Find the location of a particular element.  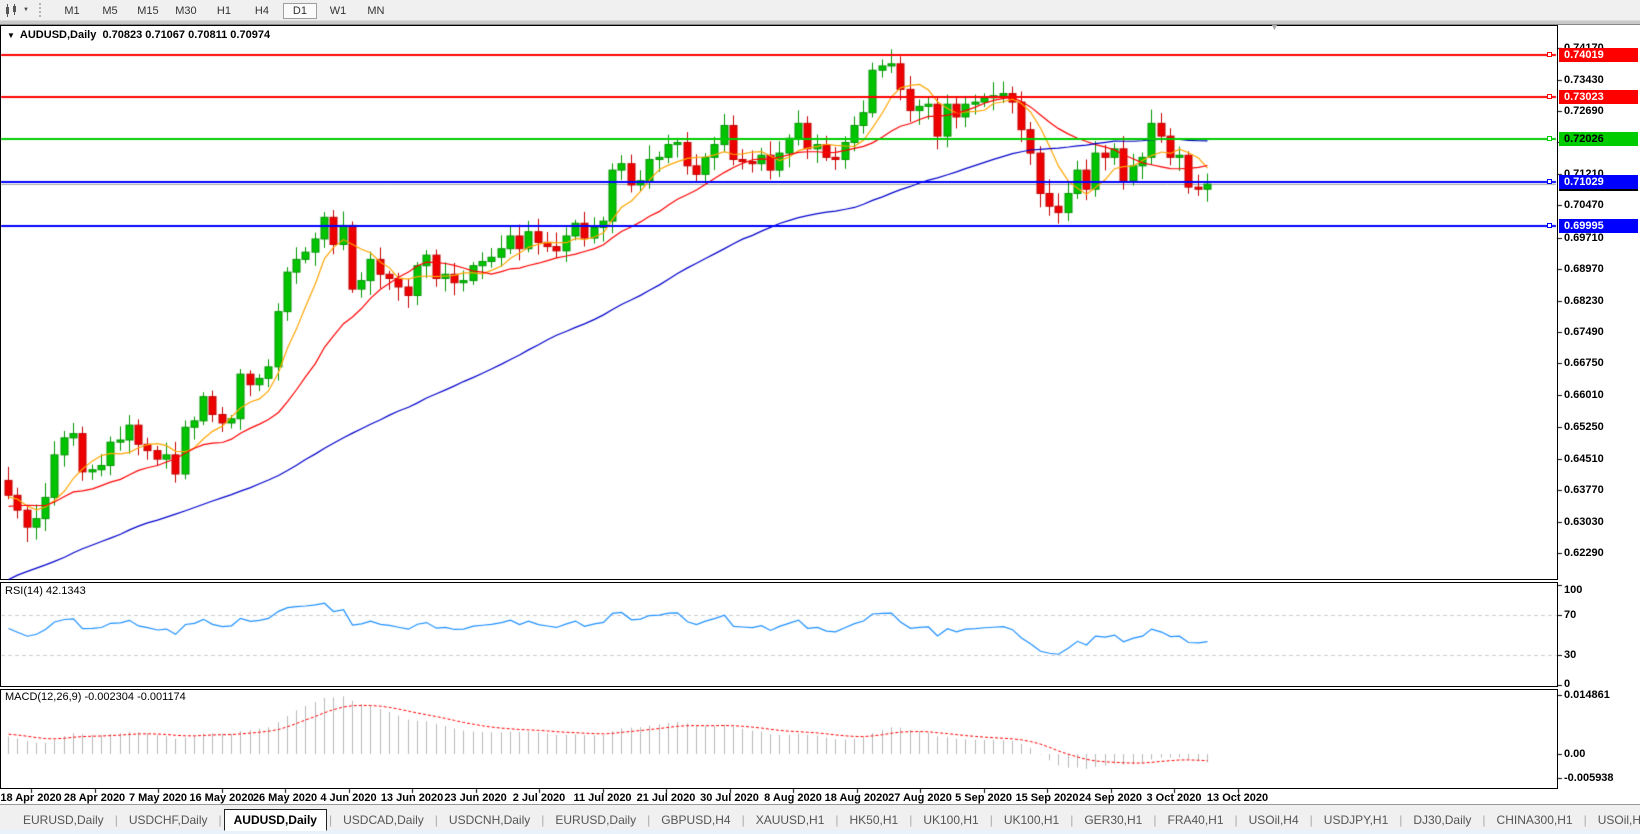

macd-axis-tick-label: 0.00 is located at coordinates (1575, 754).